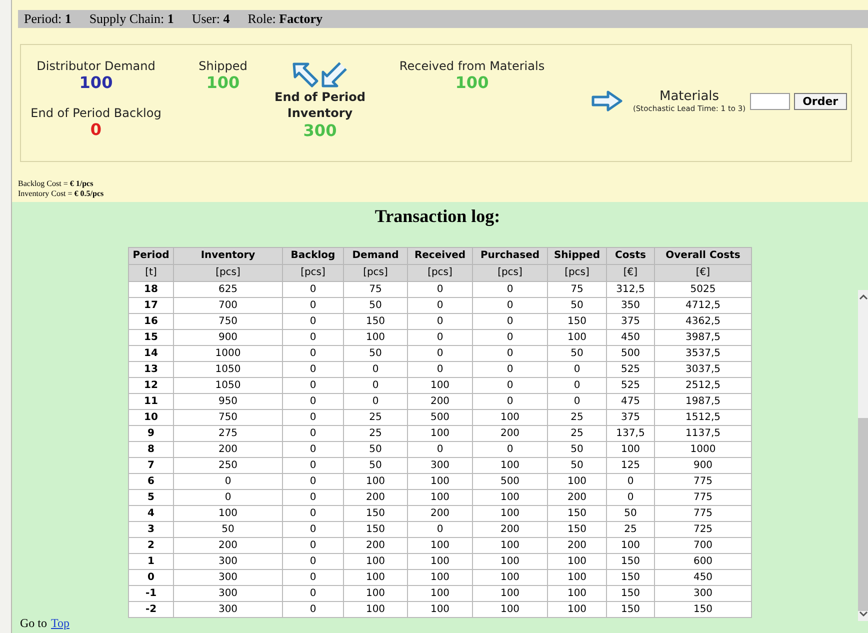 This screenshot has height=633, width=868. I want to click on stat-value: 300, so click(320, 130).